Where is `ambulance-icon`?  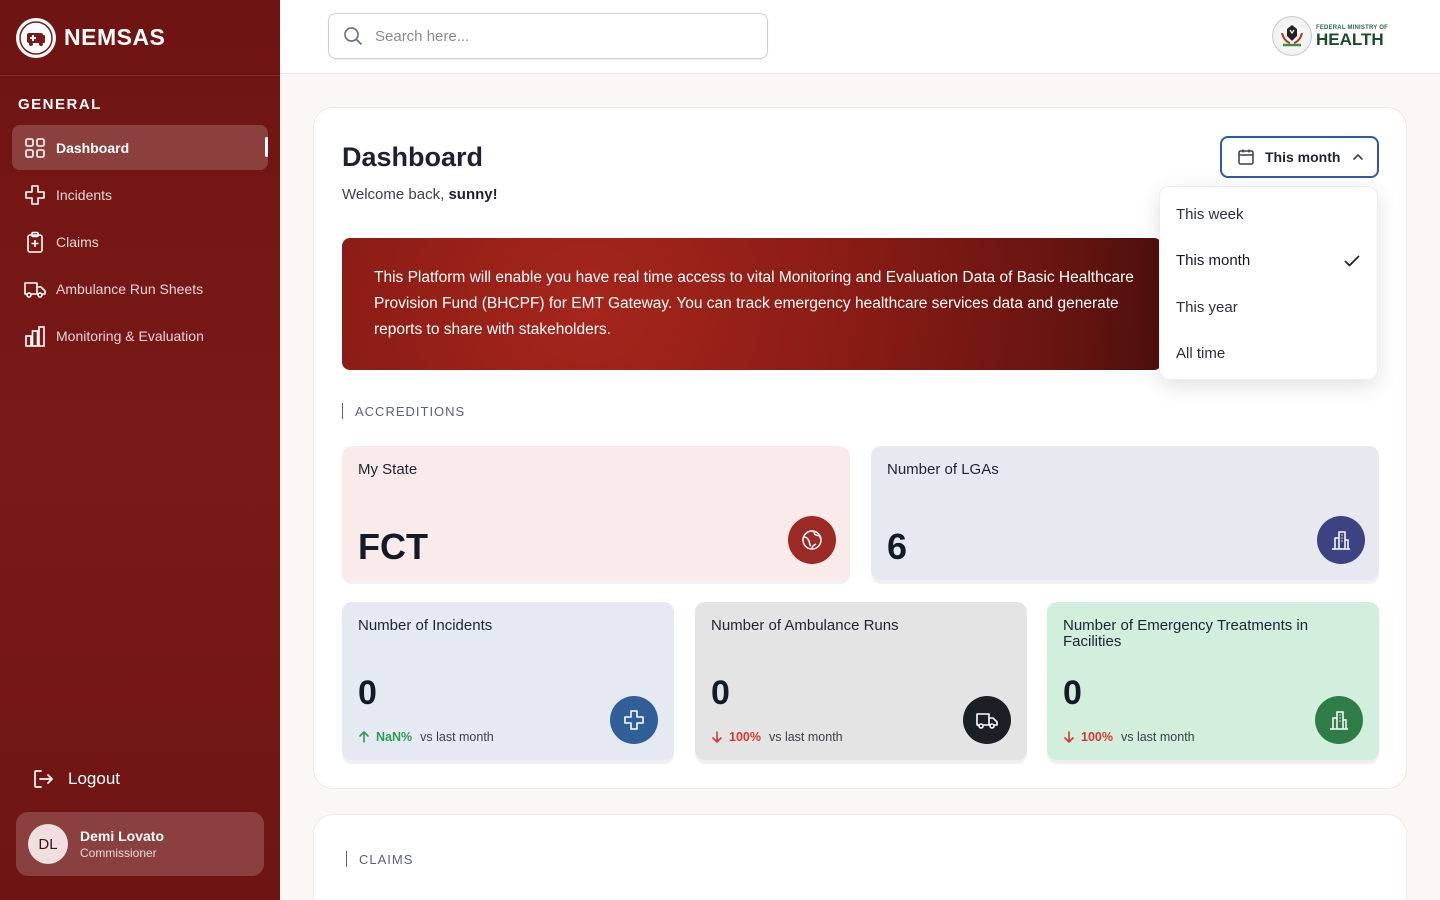
ambulance-icon is located at coordinates (35, 289).